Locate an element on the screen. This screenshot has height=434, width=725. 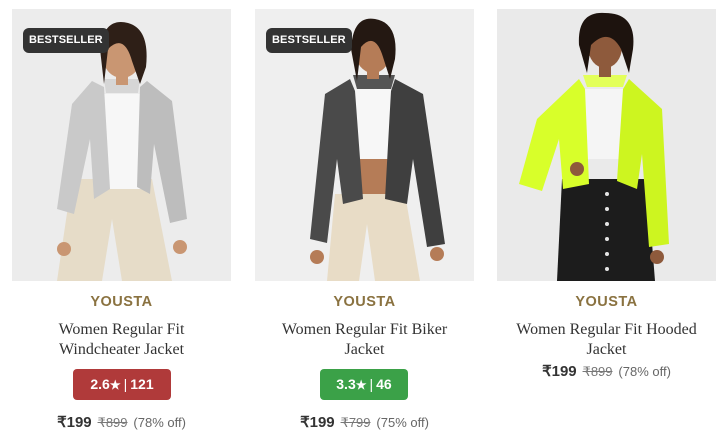
product-title-line: Women Regular Fit is located at coordinates (121, 329).